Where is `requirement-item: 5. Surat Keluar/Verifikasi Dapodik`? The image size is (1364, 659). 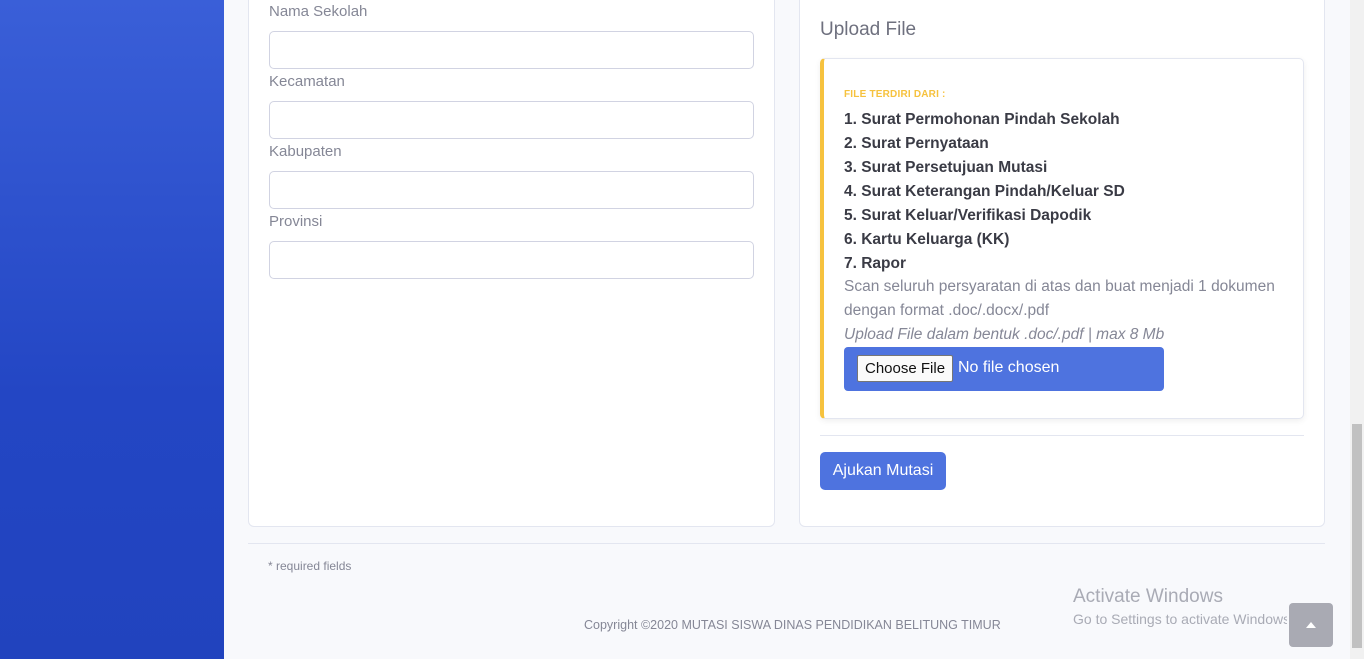 requirement-item: 5. Surat Keluar/Verifikasi Dapodik is located at coordinates (968, 215).